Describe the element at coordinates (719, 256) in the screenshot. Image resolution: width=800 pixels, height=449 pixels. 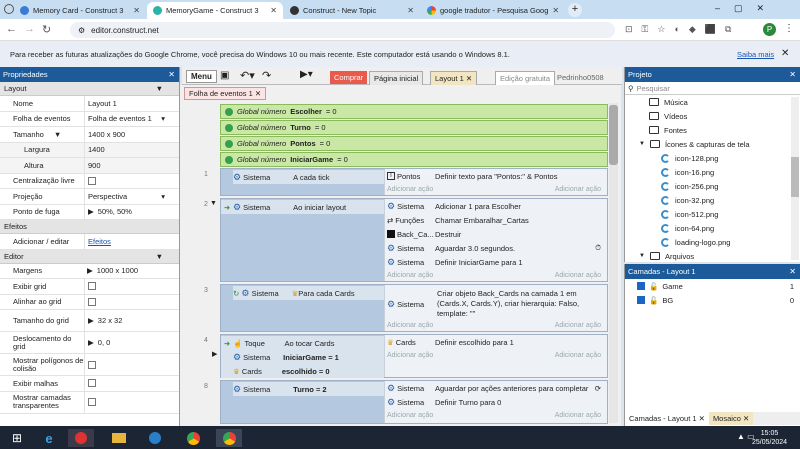
I see `tree-item: ▼ Arquivos` at that location.